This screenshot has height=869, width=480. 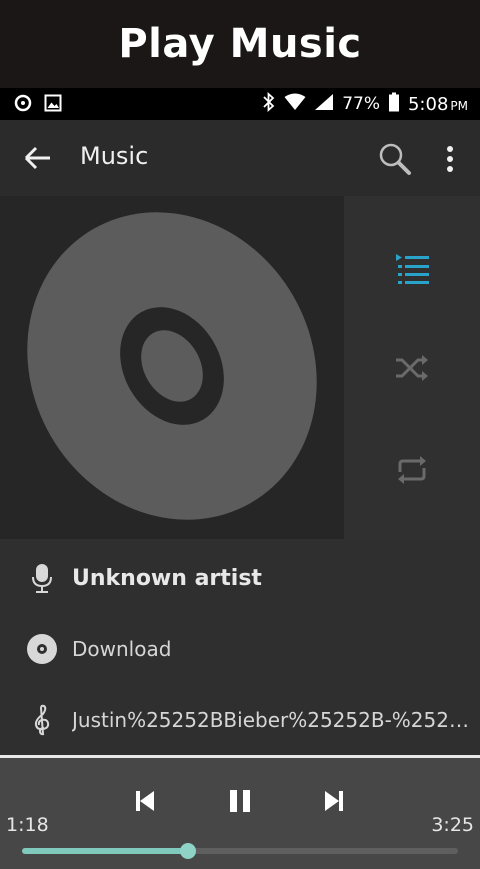 What do you see at coordinates (269, 104) in the screenshot?
I see `bluetooth-icon` at bounding box center [269, 104].